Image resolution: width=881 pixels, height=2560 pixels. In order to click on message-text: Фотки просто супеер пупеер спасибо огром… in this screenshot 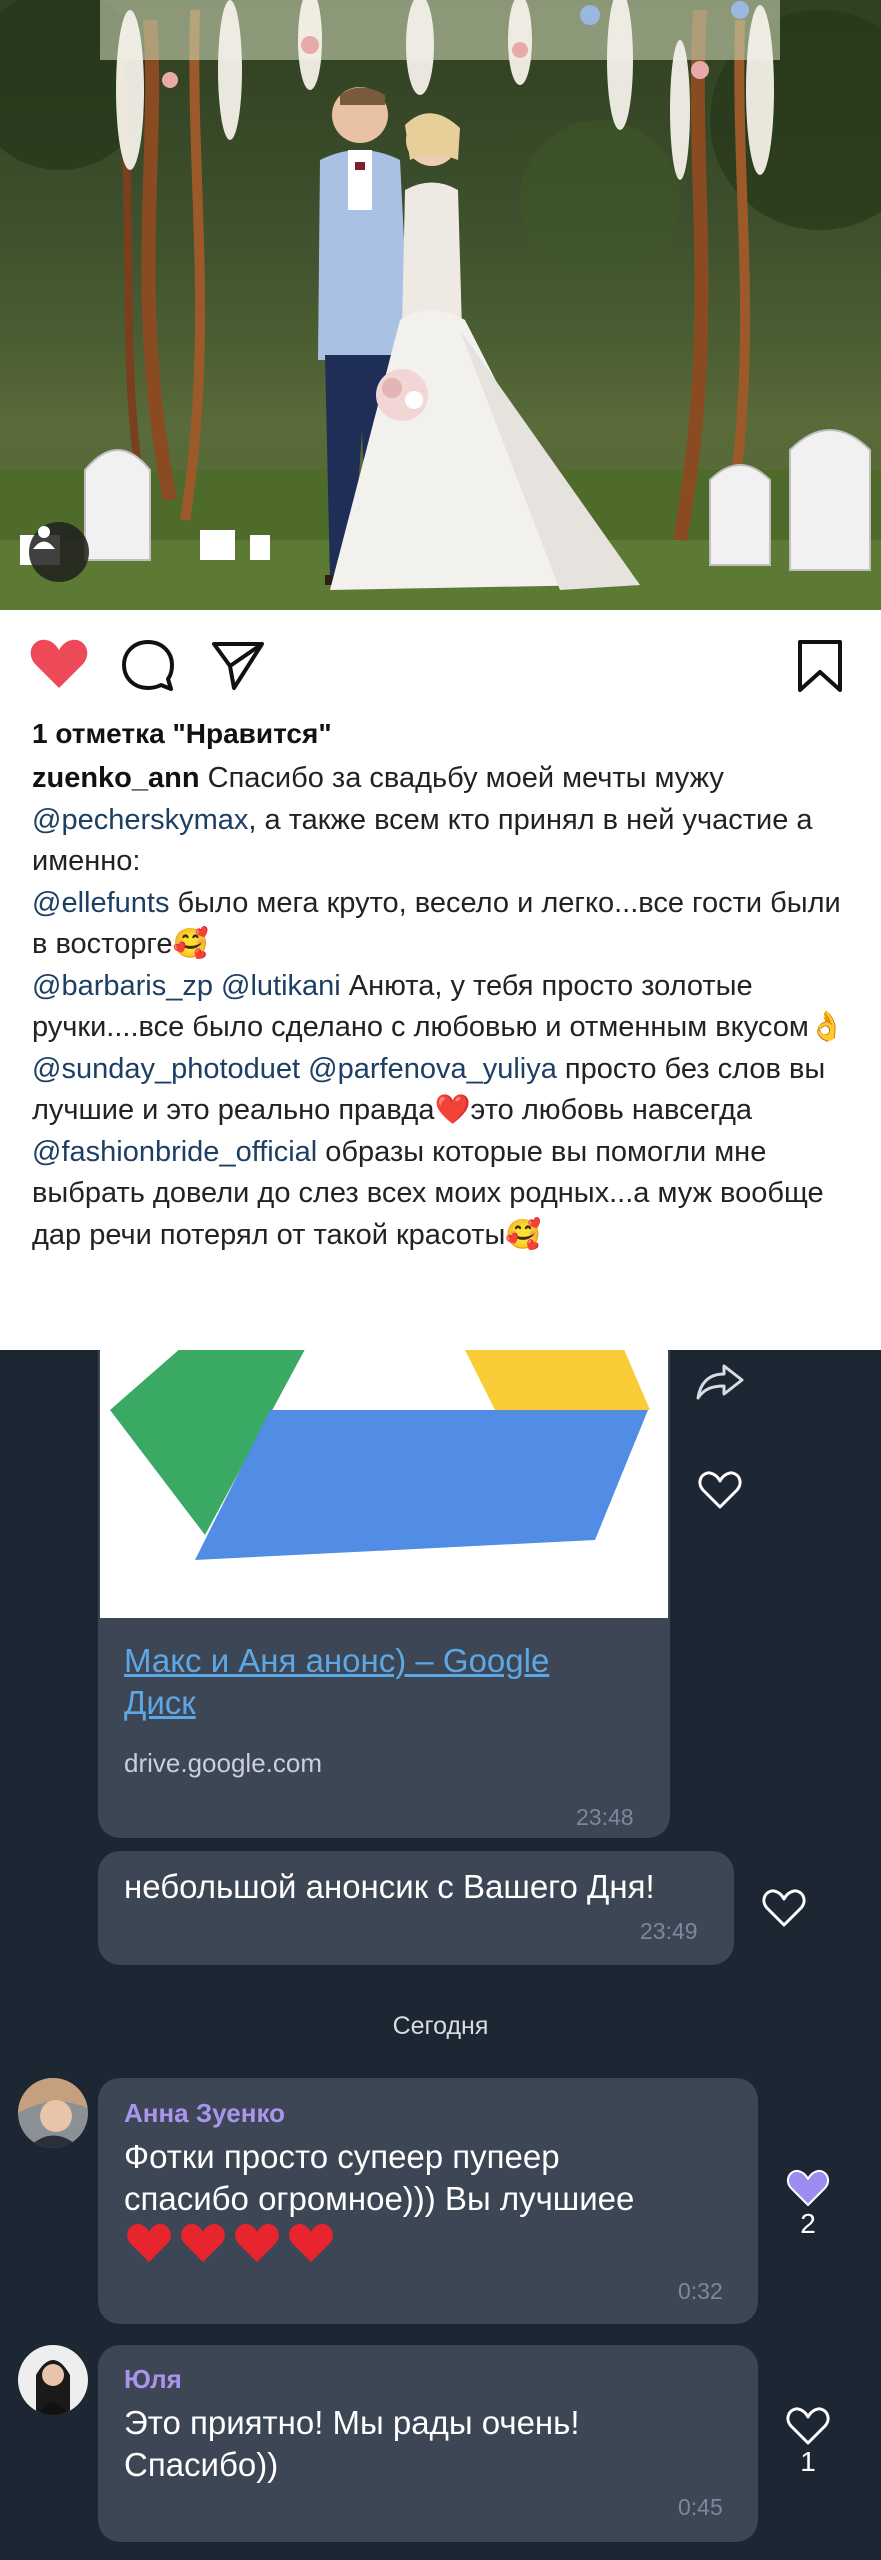, I will do `click(379, 2177)`.